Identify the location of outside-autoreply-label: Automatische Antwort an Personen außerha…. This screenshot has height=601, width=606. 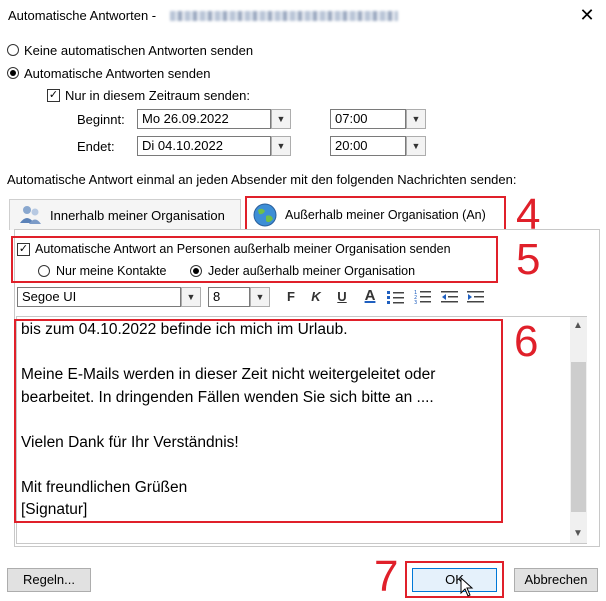
(243, 249).